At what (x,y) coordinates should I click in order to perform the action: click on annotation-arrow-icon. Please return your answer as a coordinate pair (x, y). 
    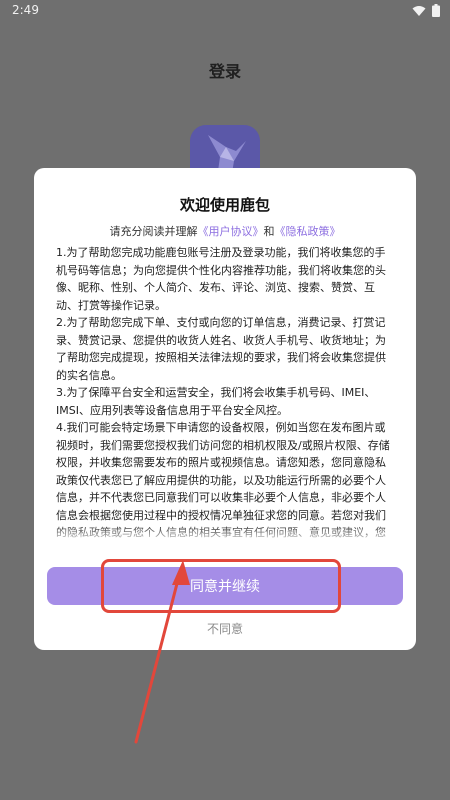
    Looking at the image, I should click on (162, 652).